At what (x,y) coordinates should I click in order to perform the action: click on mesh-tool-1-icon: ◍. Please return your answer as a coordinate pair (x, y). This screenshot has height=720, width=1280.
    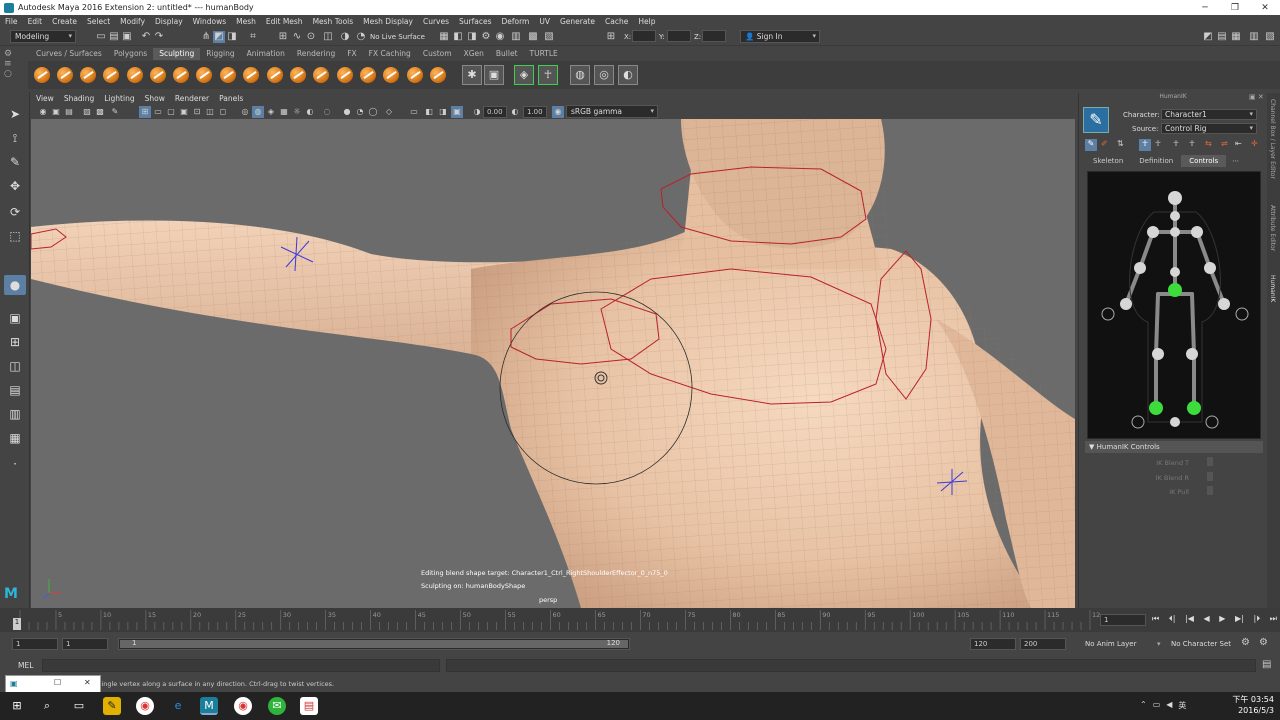
    Looking at the image, I should click on (580, 75).